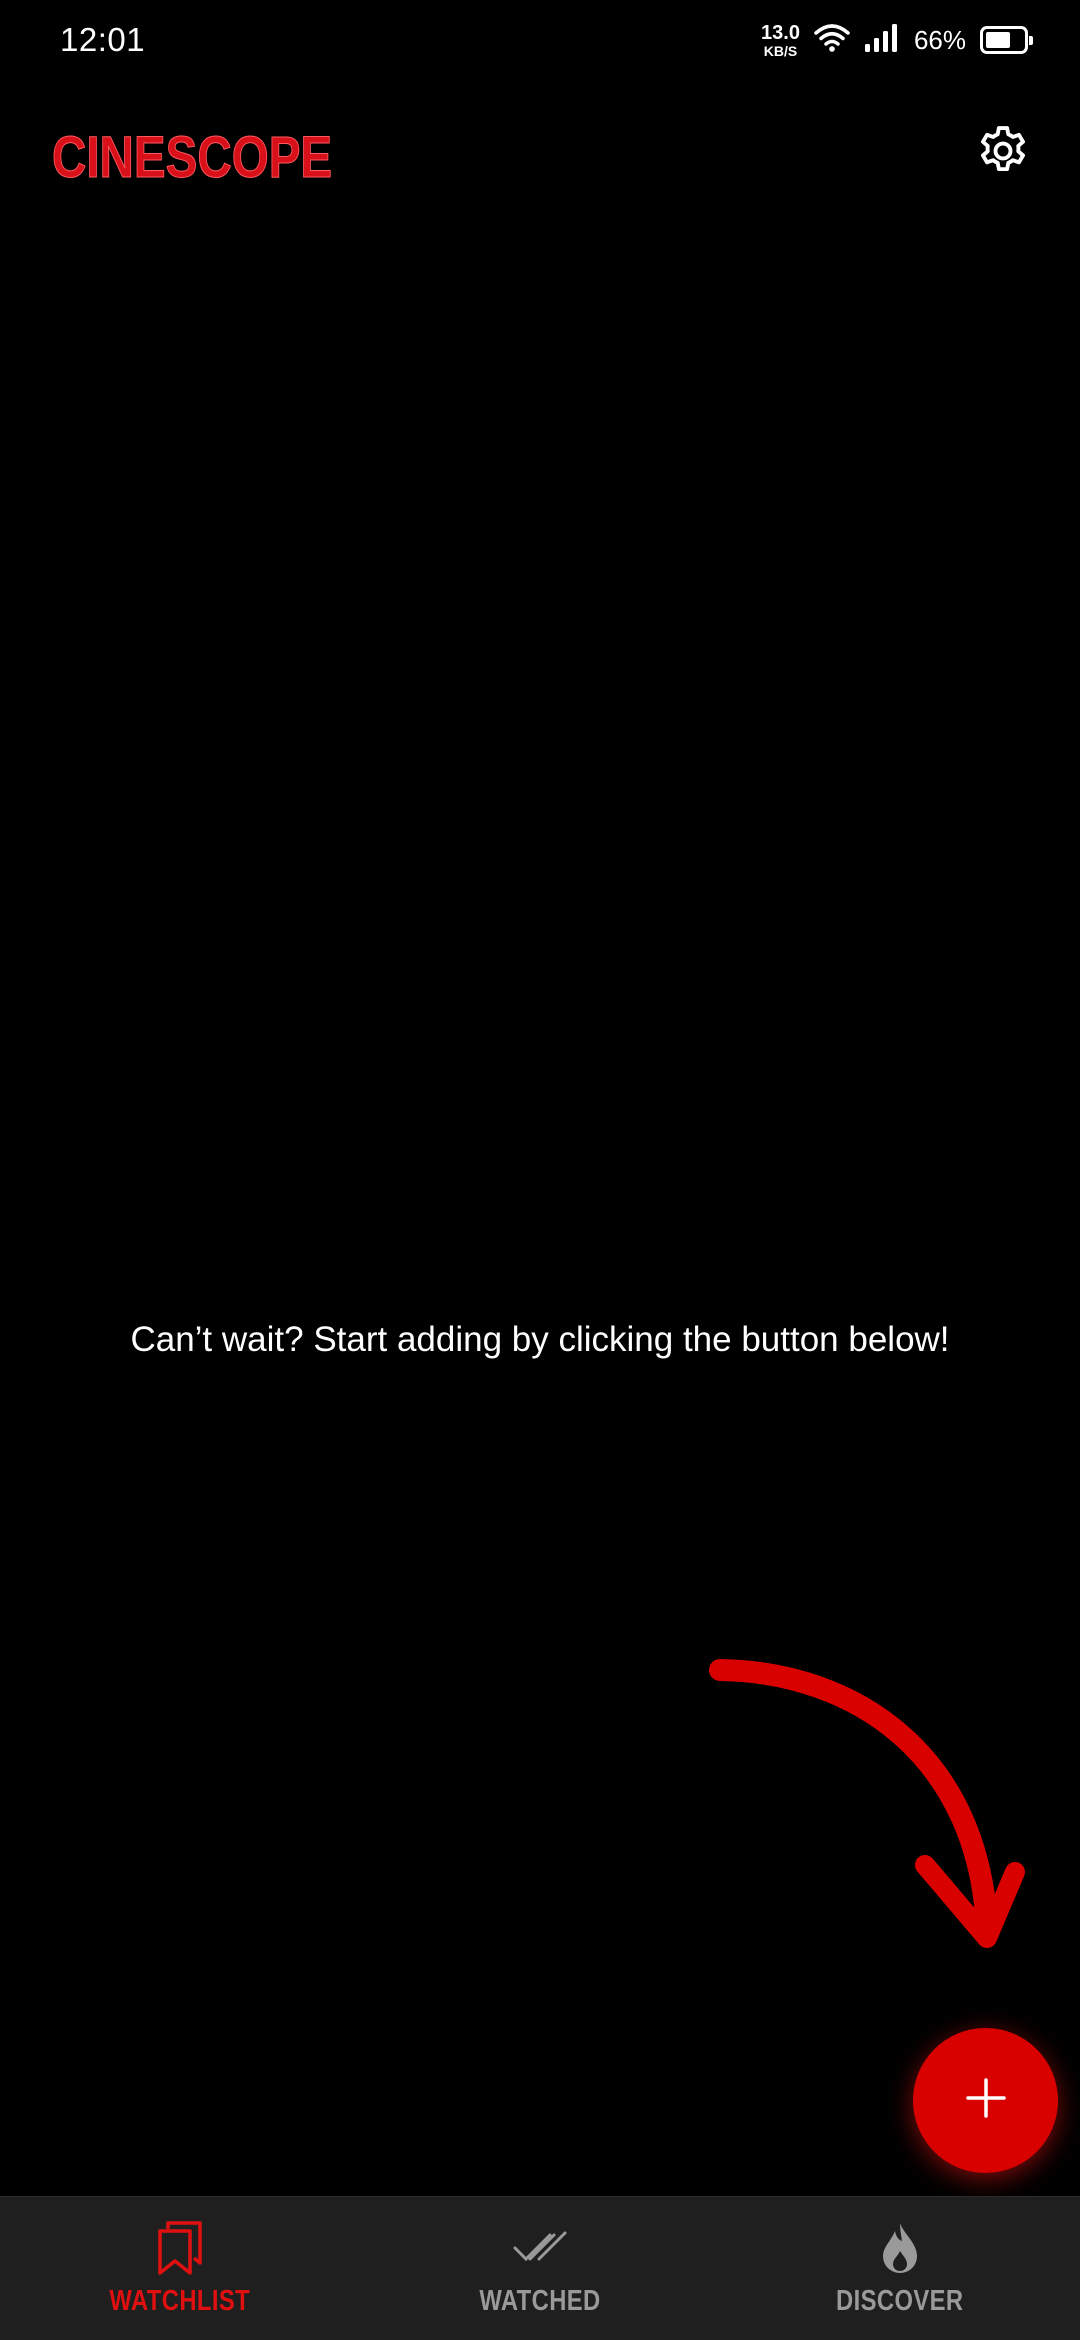 Image resolution: width=1080 pixels, height=2340 pixels. Describe the element at coordinates (780, 32) in the screenshot. I see `network-speed-value: 13.0` at that location.